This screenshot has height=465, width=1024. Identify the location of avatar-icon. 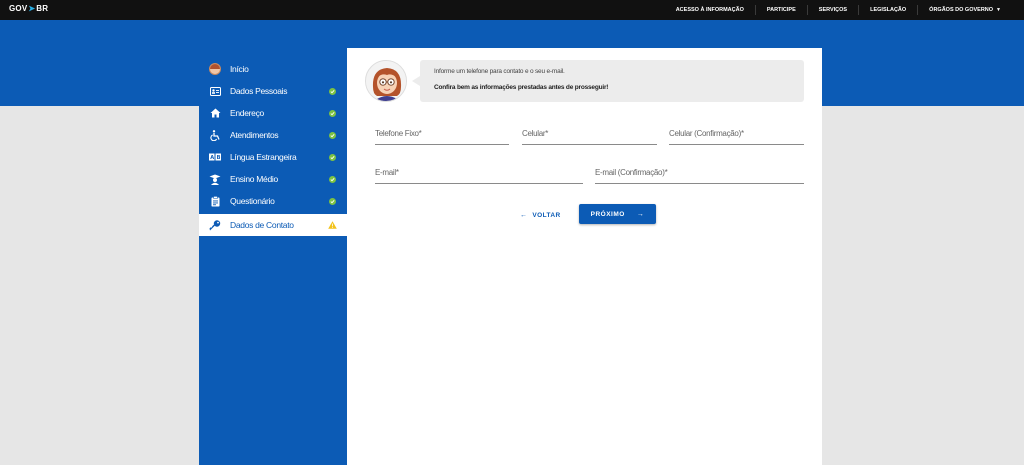
(215, 69).